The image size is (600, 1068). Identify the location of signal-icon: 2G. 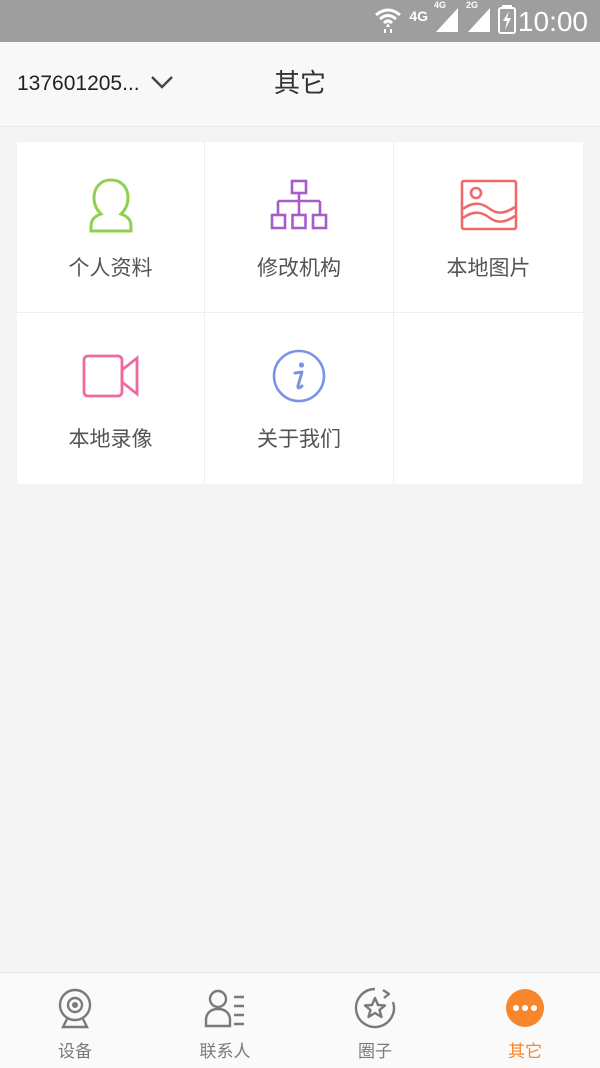
(479, 19).